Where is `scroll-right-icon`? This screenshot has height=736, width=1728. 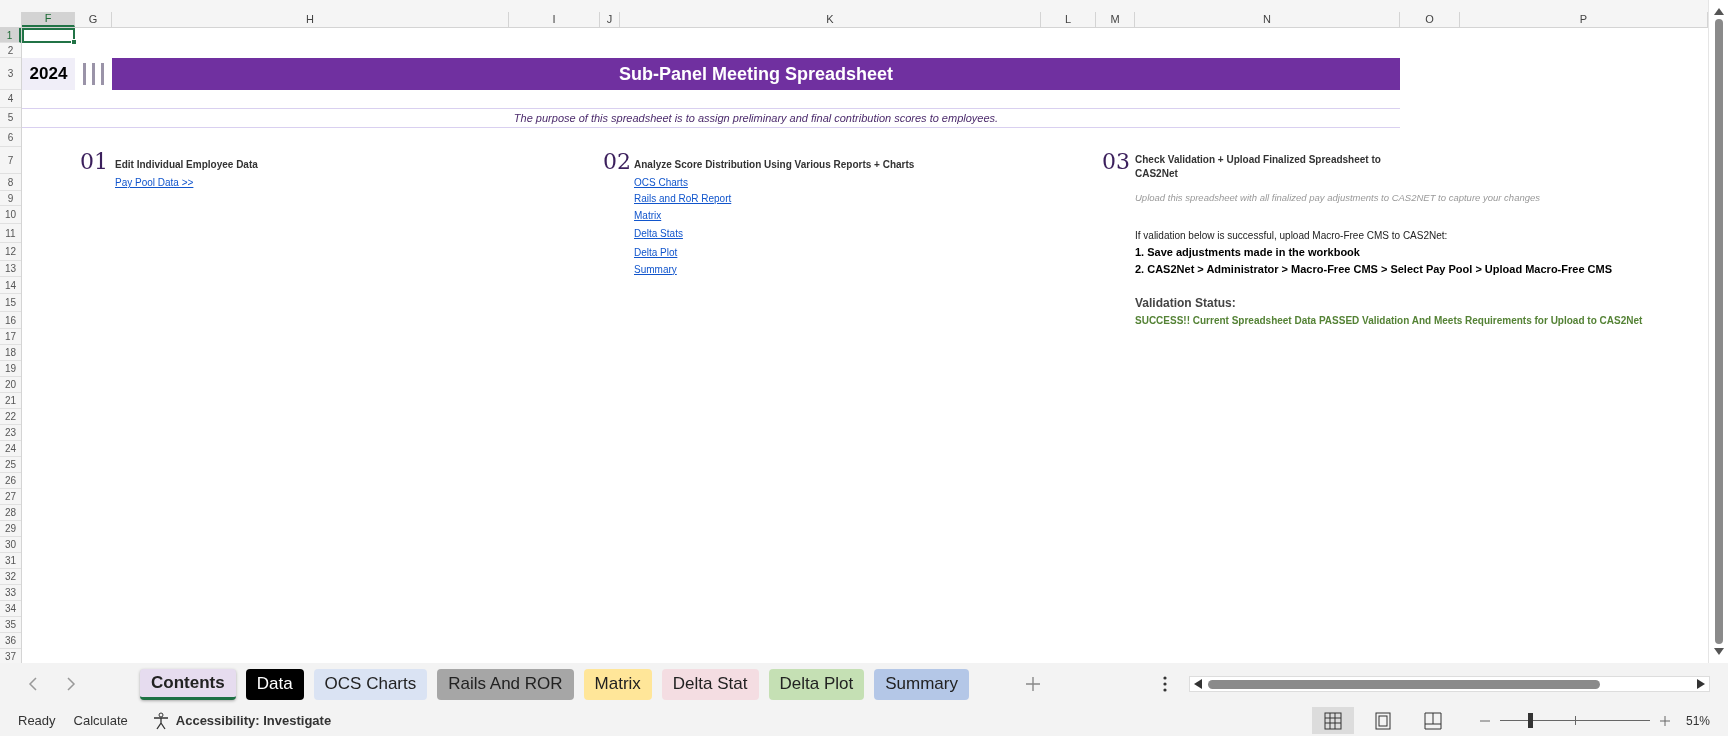
scroll-right-icon is located at coordinates (1701, 684).